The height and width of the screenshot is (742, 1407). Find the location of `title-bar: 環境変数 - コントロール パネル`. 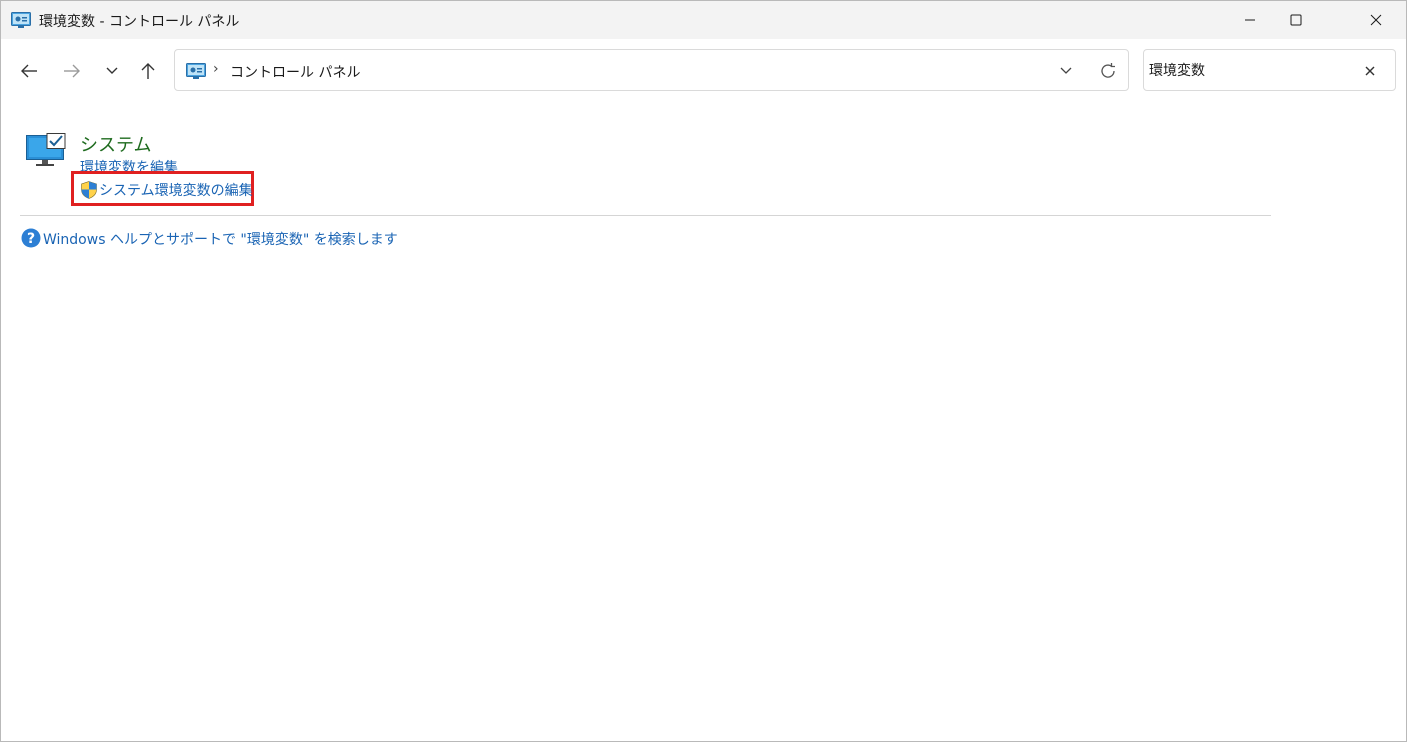

title-bar: 環境変数 - コントロール パネル is located at coordinates (703, 20).